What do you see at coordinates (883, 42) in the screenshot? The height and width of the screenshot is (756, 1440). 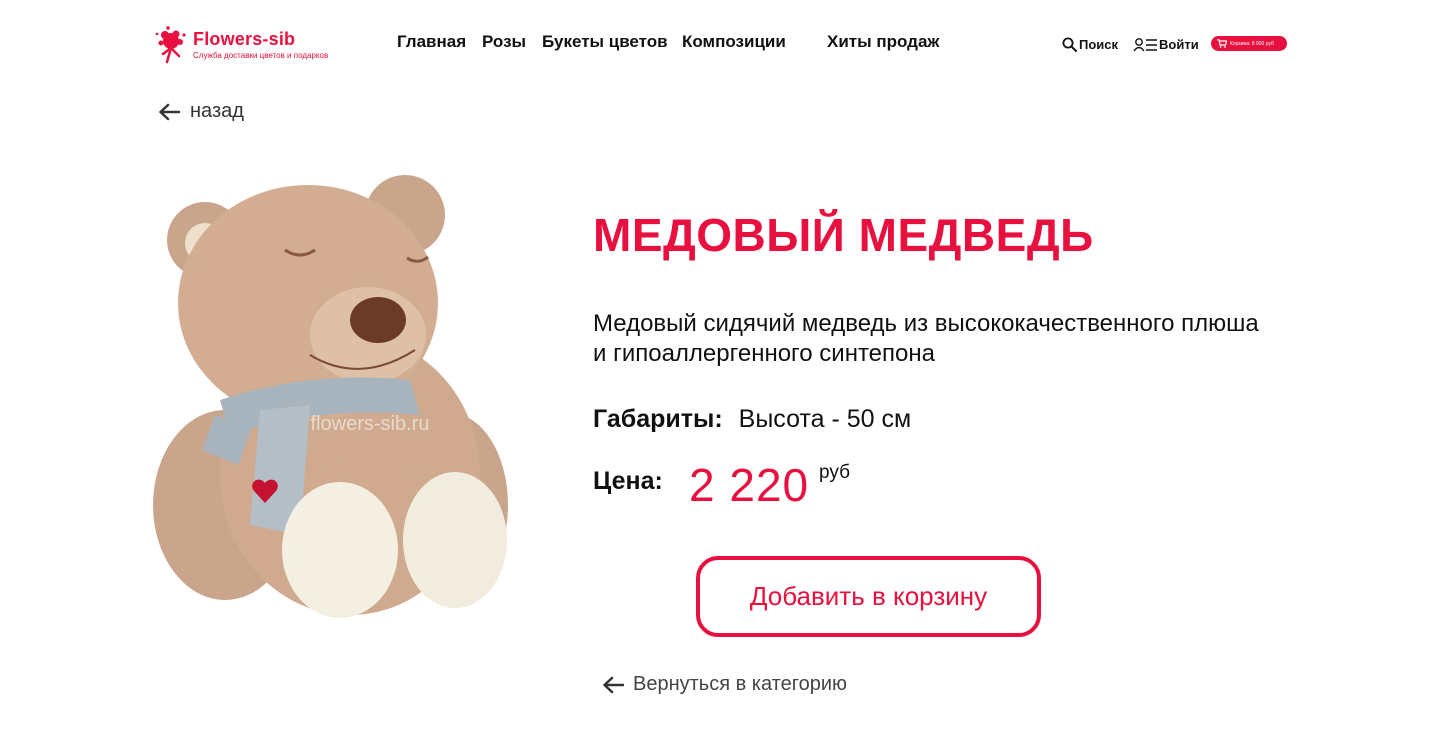 I see `nav-item-bestsellers: Хиты продаж` at bounding box center [883, 42].